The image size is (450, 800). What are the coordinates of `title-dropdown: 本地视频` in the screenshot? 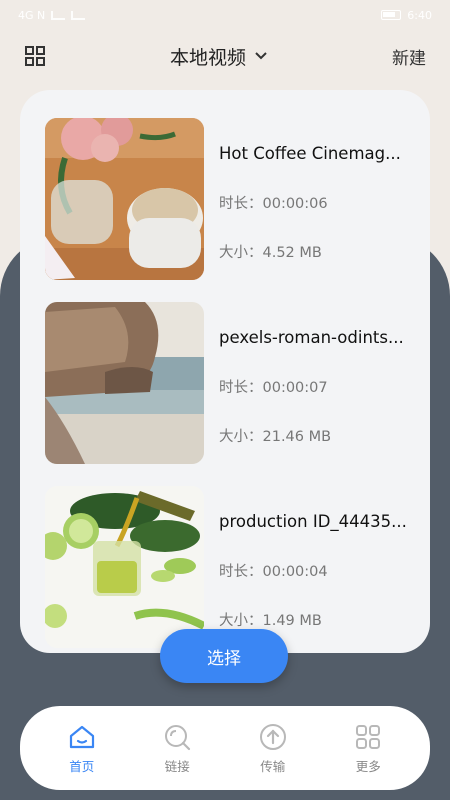 It's located at (219, 56).